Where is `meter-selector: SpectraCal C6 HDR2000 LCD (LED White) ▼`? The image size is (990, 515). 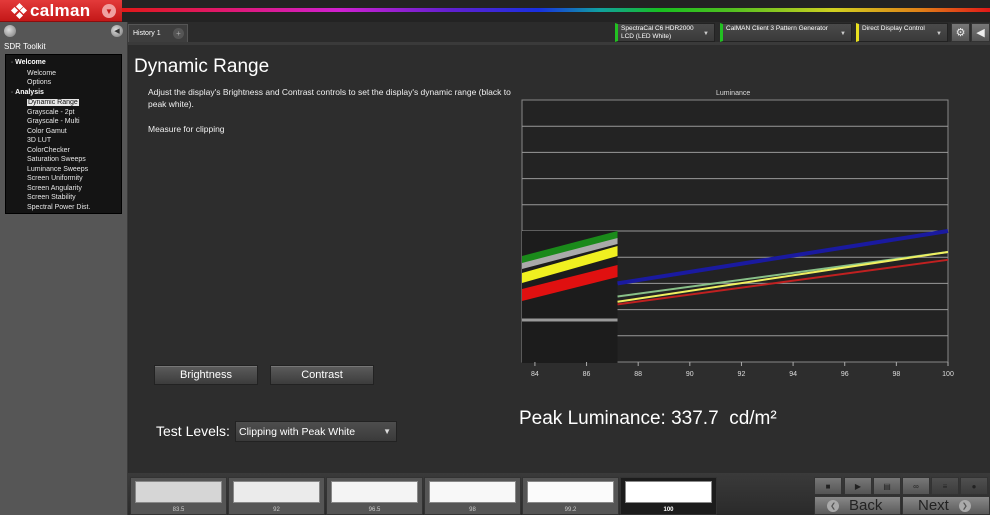
meter-selector: SpectraCal C6 HDR2000 LCD (LED White) ▼ is located at coordinates (665, 32).